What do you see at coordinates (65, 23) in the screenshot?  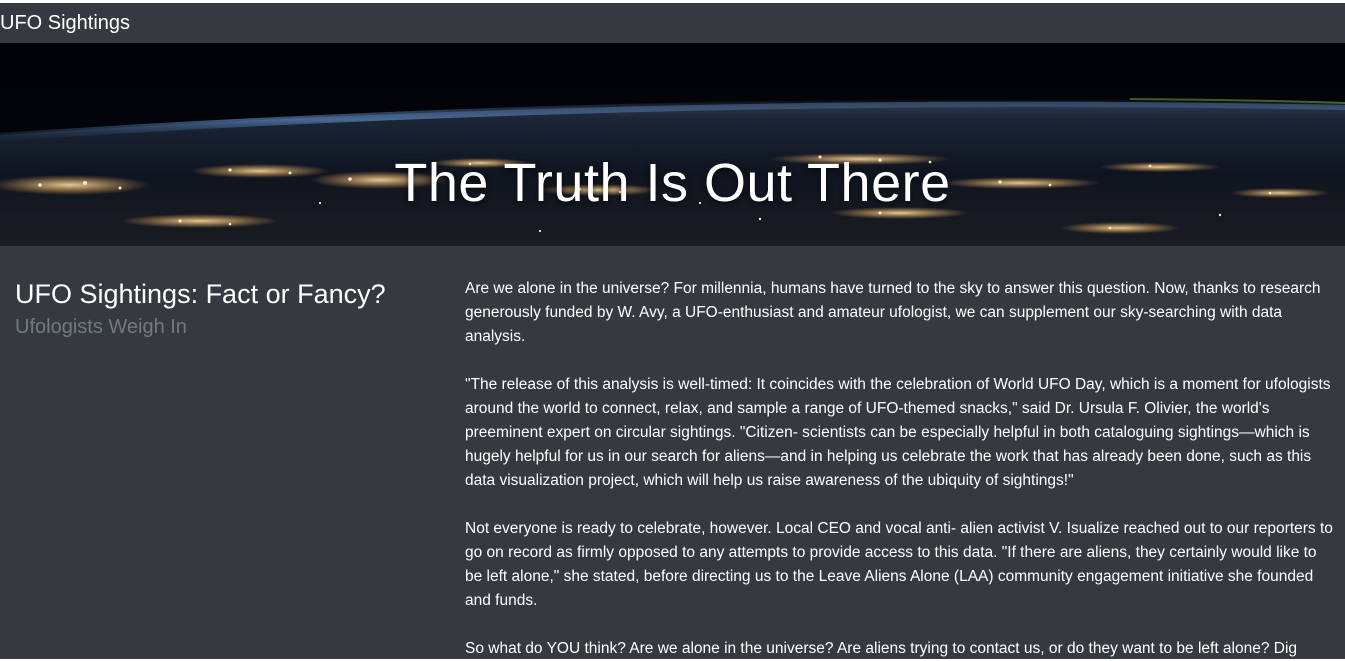 I see `navbar-brand-link: UFO Sightings` at bounding box center [65, 23].